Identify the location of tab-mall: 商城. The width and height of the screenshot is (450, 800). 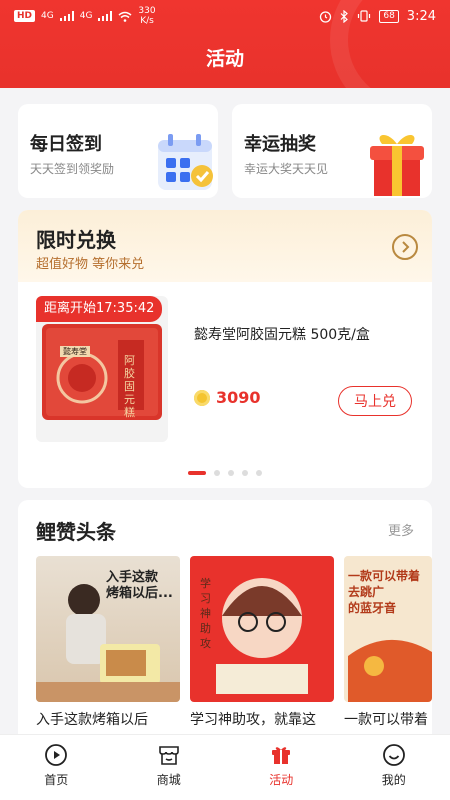
(169, 767).